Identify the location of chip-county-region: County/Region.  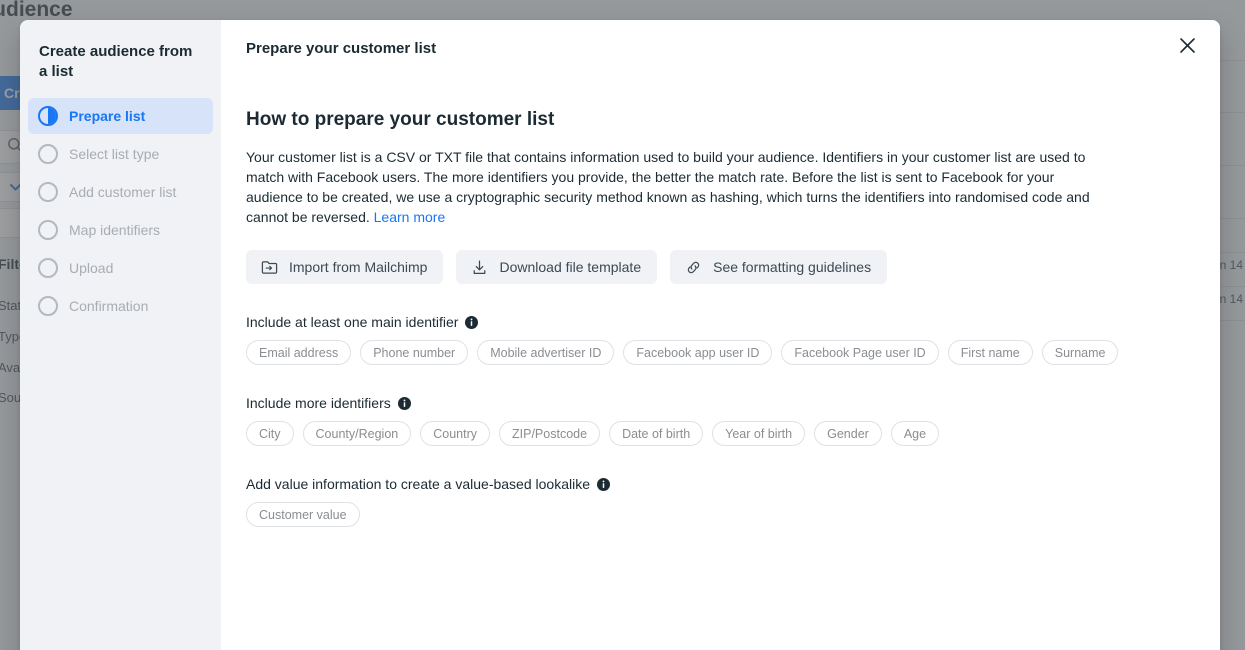
(357, 433).